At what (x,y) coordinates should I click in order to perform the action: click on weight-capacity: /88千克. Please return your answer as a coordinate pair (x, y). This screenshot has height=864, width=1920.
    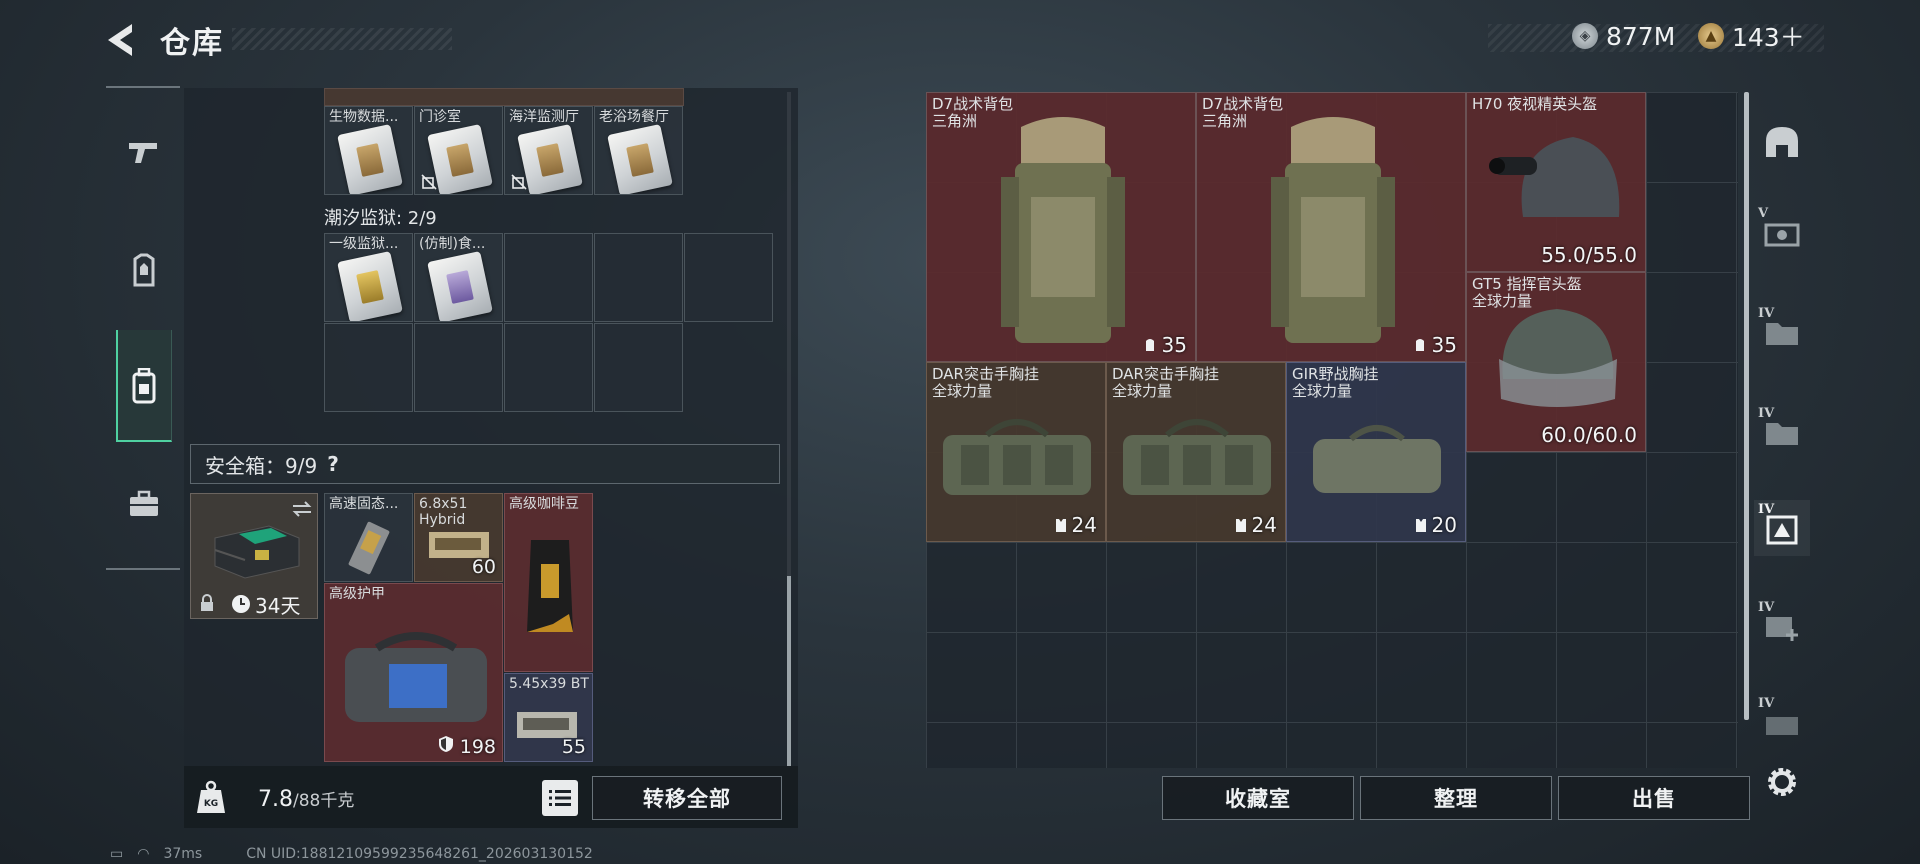
    Looking at the image, I should click on (324, 801).